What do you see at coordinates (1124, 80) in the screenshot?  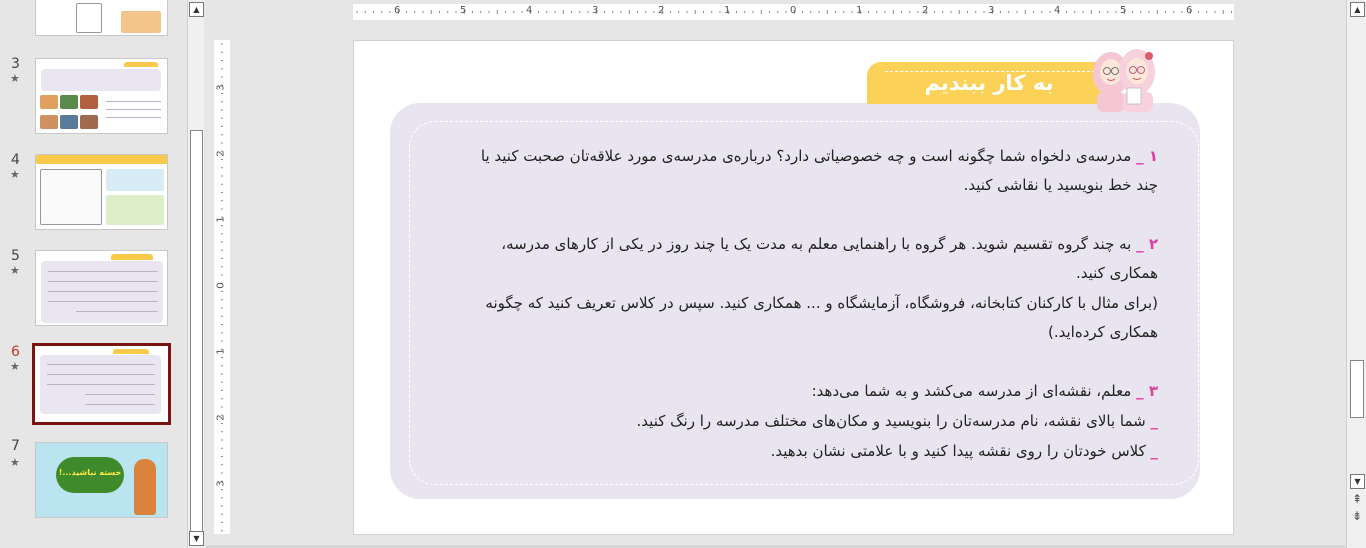 I see `two-girls-illustration-icon` at bounding box center [1124, 80].